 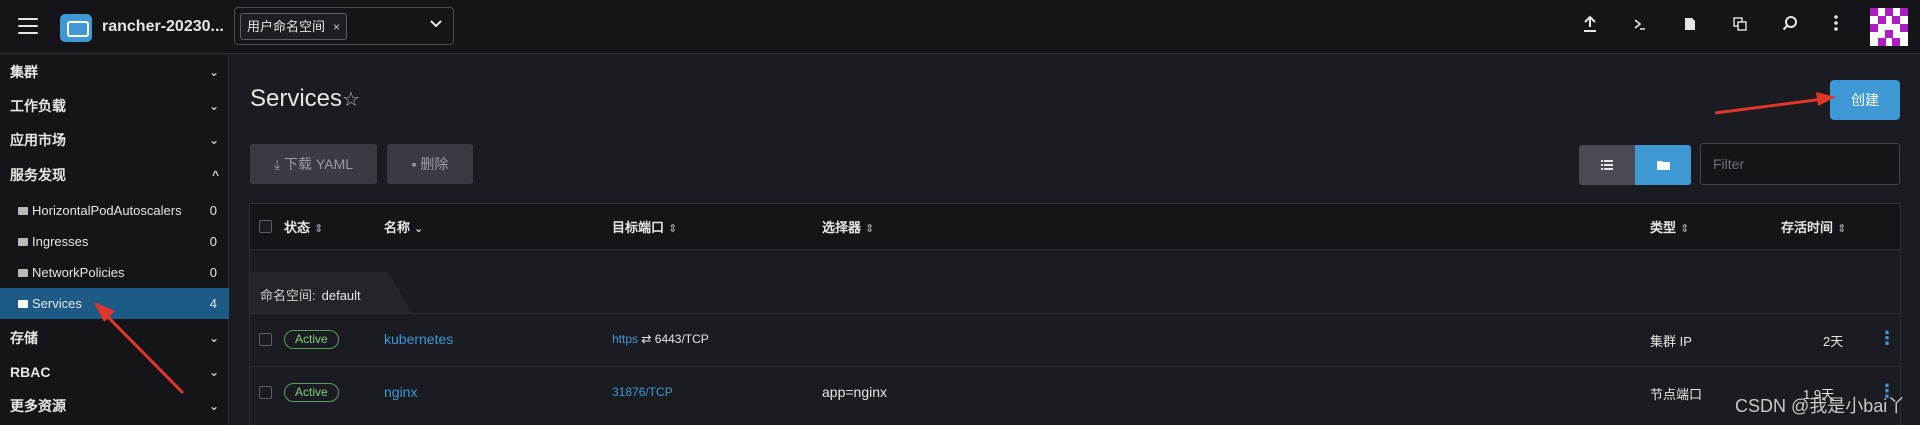 What do you see at coordinates (1820, 406) in the screenshot?
I see `watermark: CSDN @我是小bai丫` at bounding box center [1820, 406].